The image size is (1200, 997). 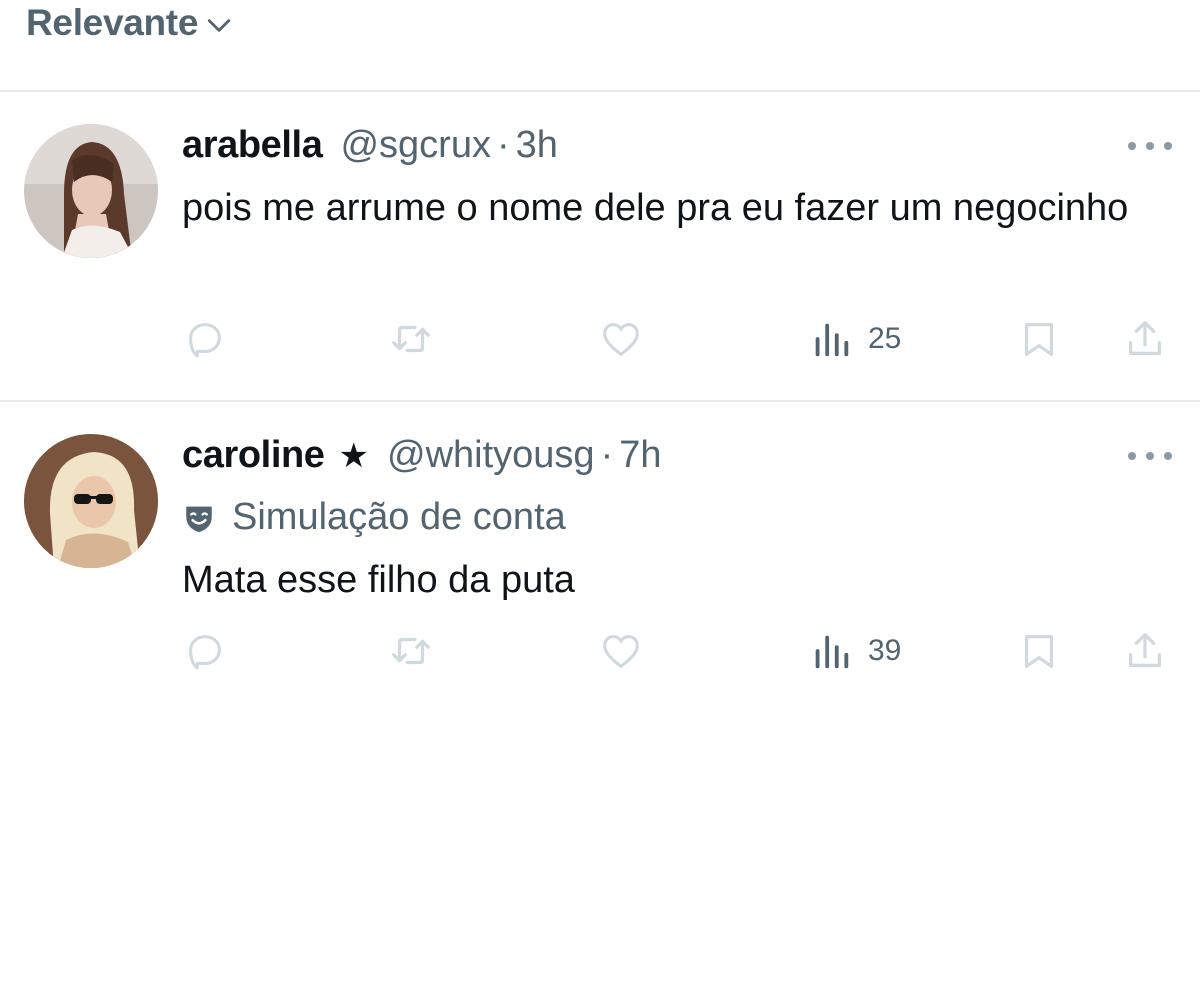 What do you see at coordinates (253, 455) in the screenshot?
I see `display-name: caroline` at bounding box center [253, 455].